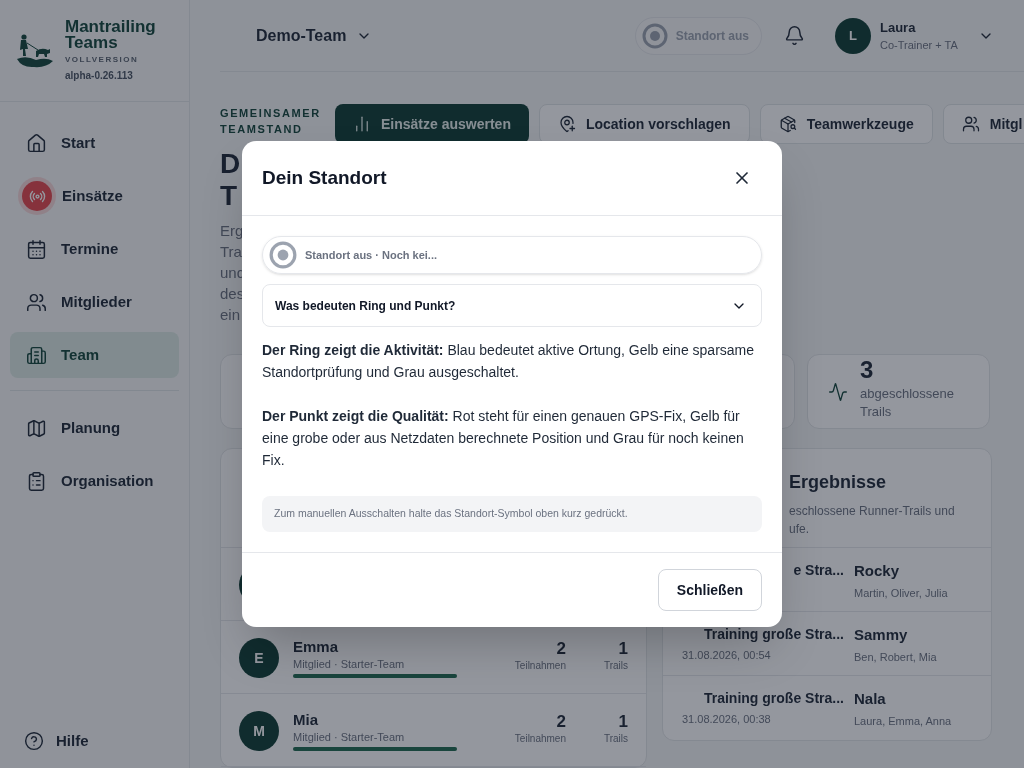 This screenshot has height=768, width=1024. Describe the element at coordinates (727, 655) in the screenshot. I see `result-date: 31.08.2026, 00:54` at that location.